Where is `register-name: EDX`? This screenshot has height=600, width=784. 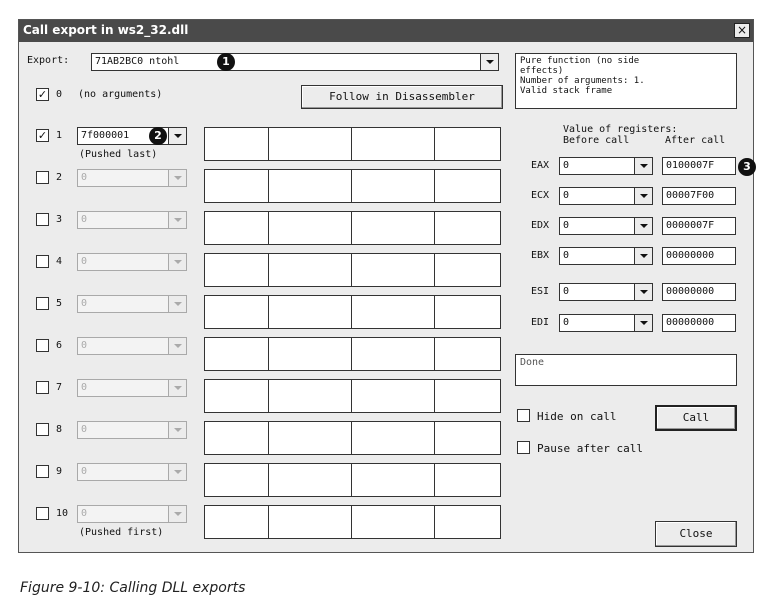
register-name: EDX is located at coordinates (540, 225).